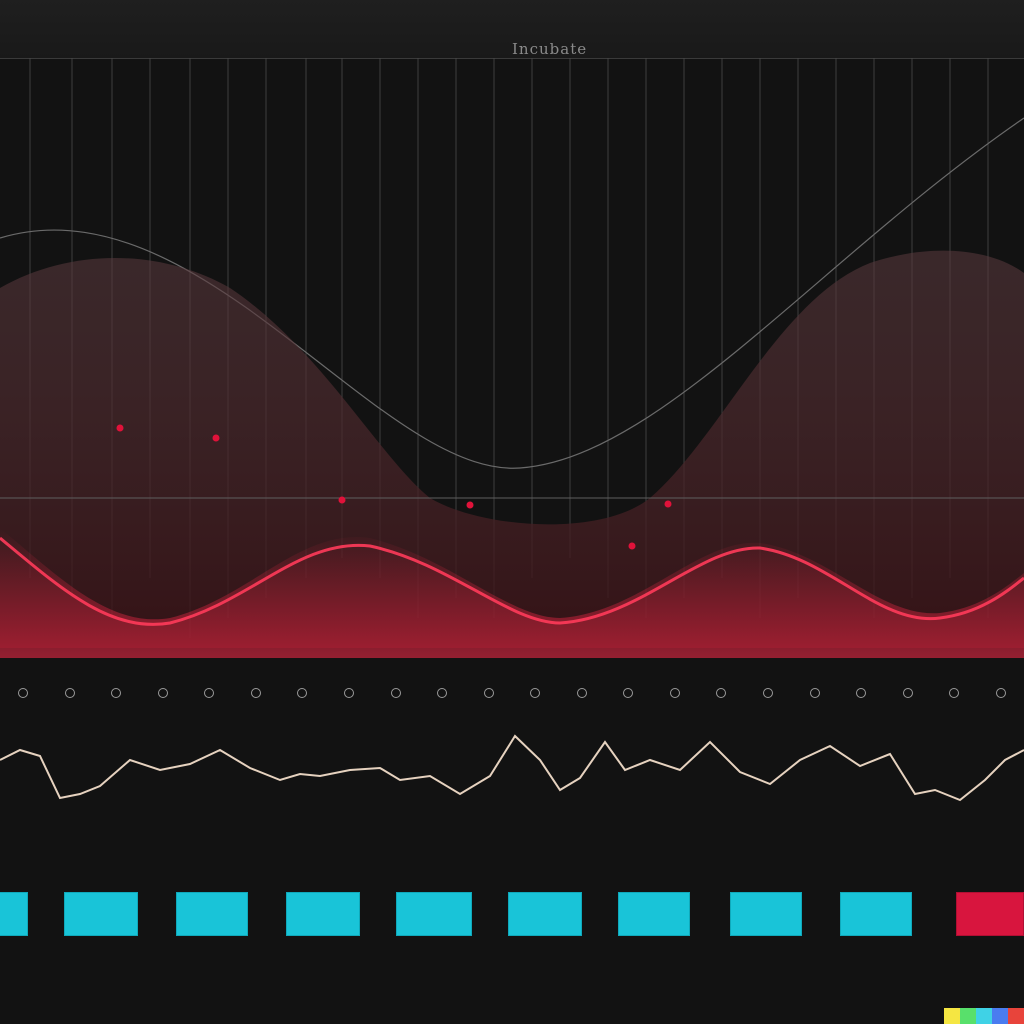 The image size is (1024, 1024). I want to click on color-swatch-strip, so click(984, 1016).